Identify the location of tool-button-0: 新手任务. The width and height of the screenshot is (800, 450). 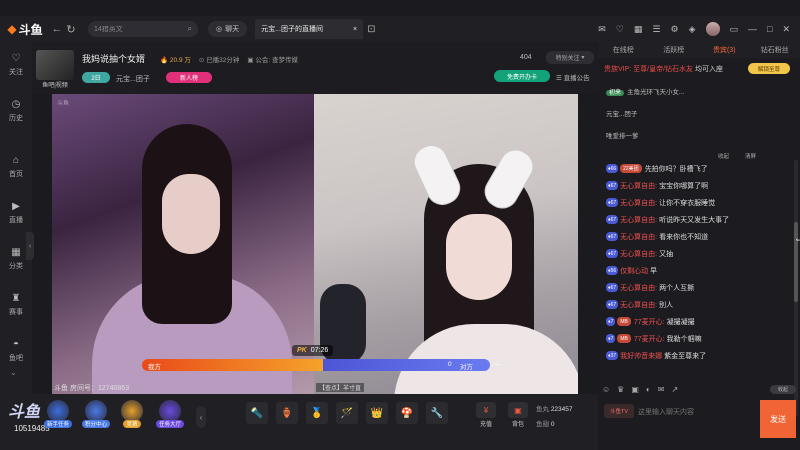
(58, 414).